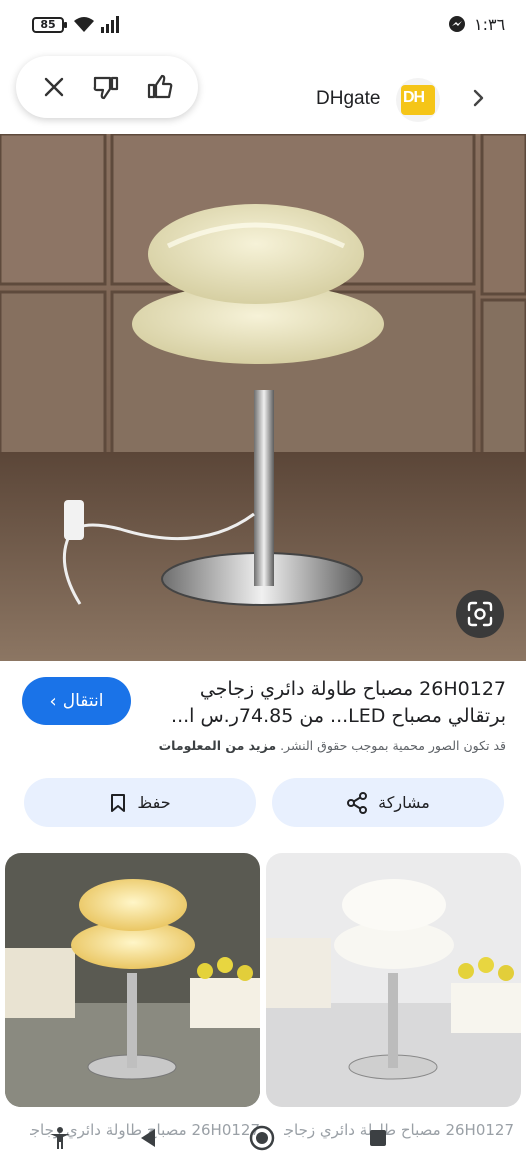 This screenshot has width=526, height=1169. I want to click on accessibility-icon, so click(60, 1138).